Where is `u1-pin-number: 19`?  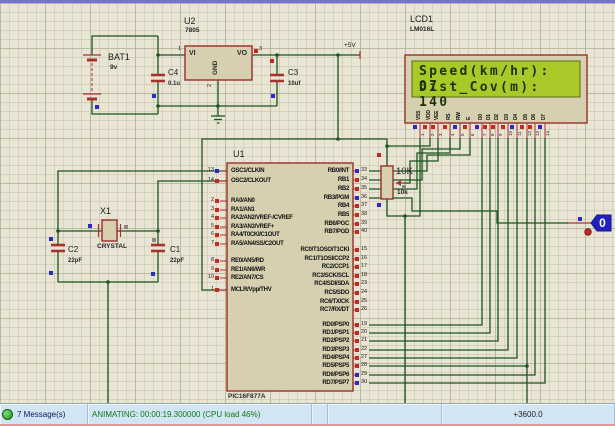 u1-pin-number: 19 is located at coordinates (364, 323).